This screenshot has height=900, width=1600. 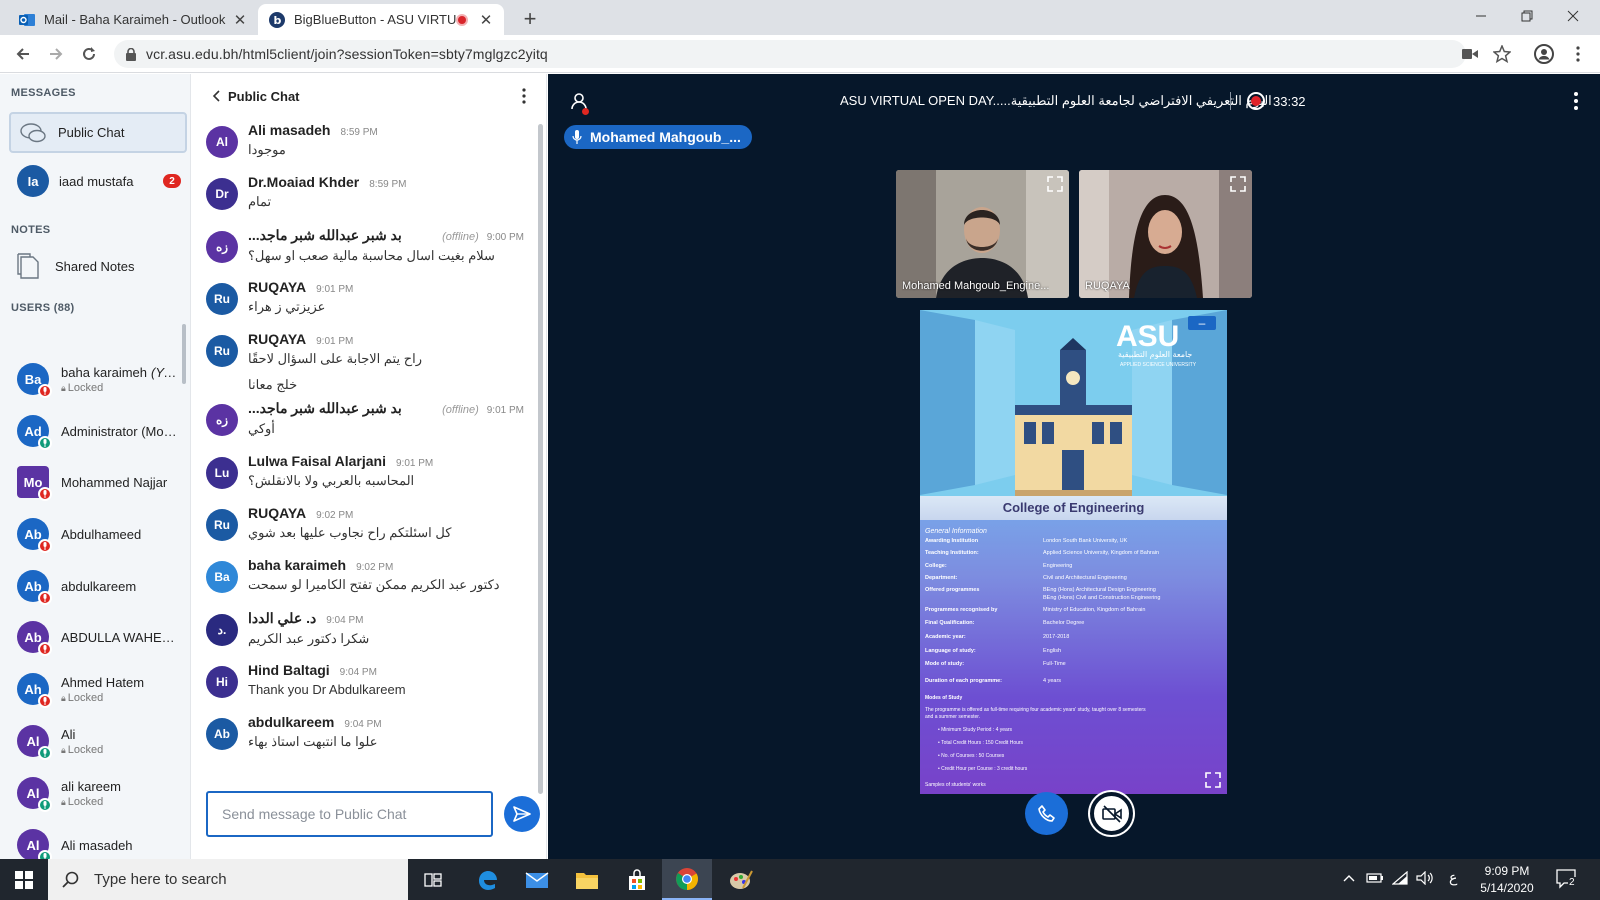 I want to click on profile-icon, so click(x=1544, y=54).